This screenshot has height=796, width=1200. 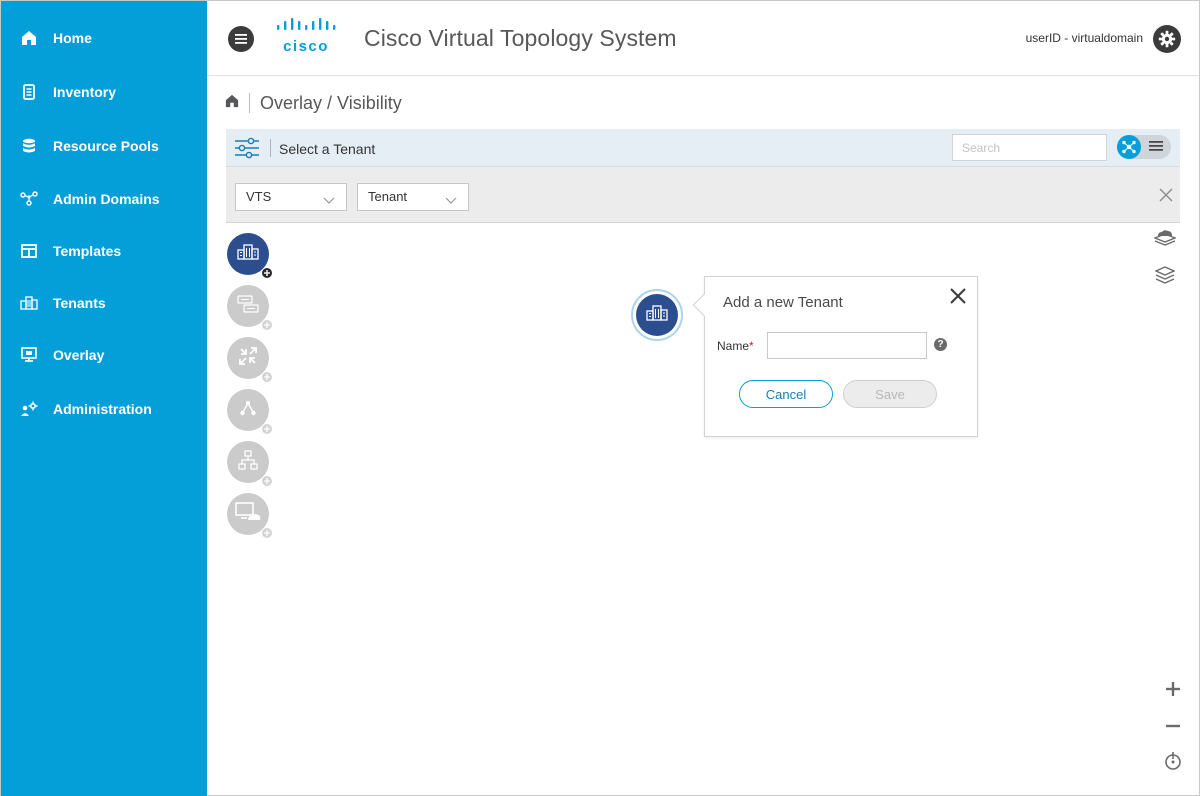 I want to click on app-title: Cisco Virtual Topology System, so click(x=520, y=38).